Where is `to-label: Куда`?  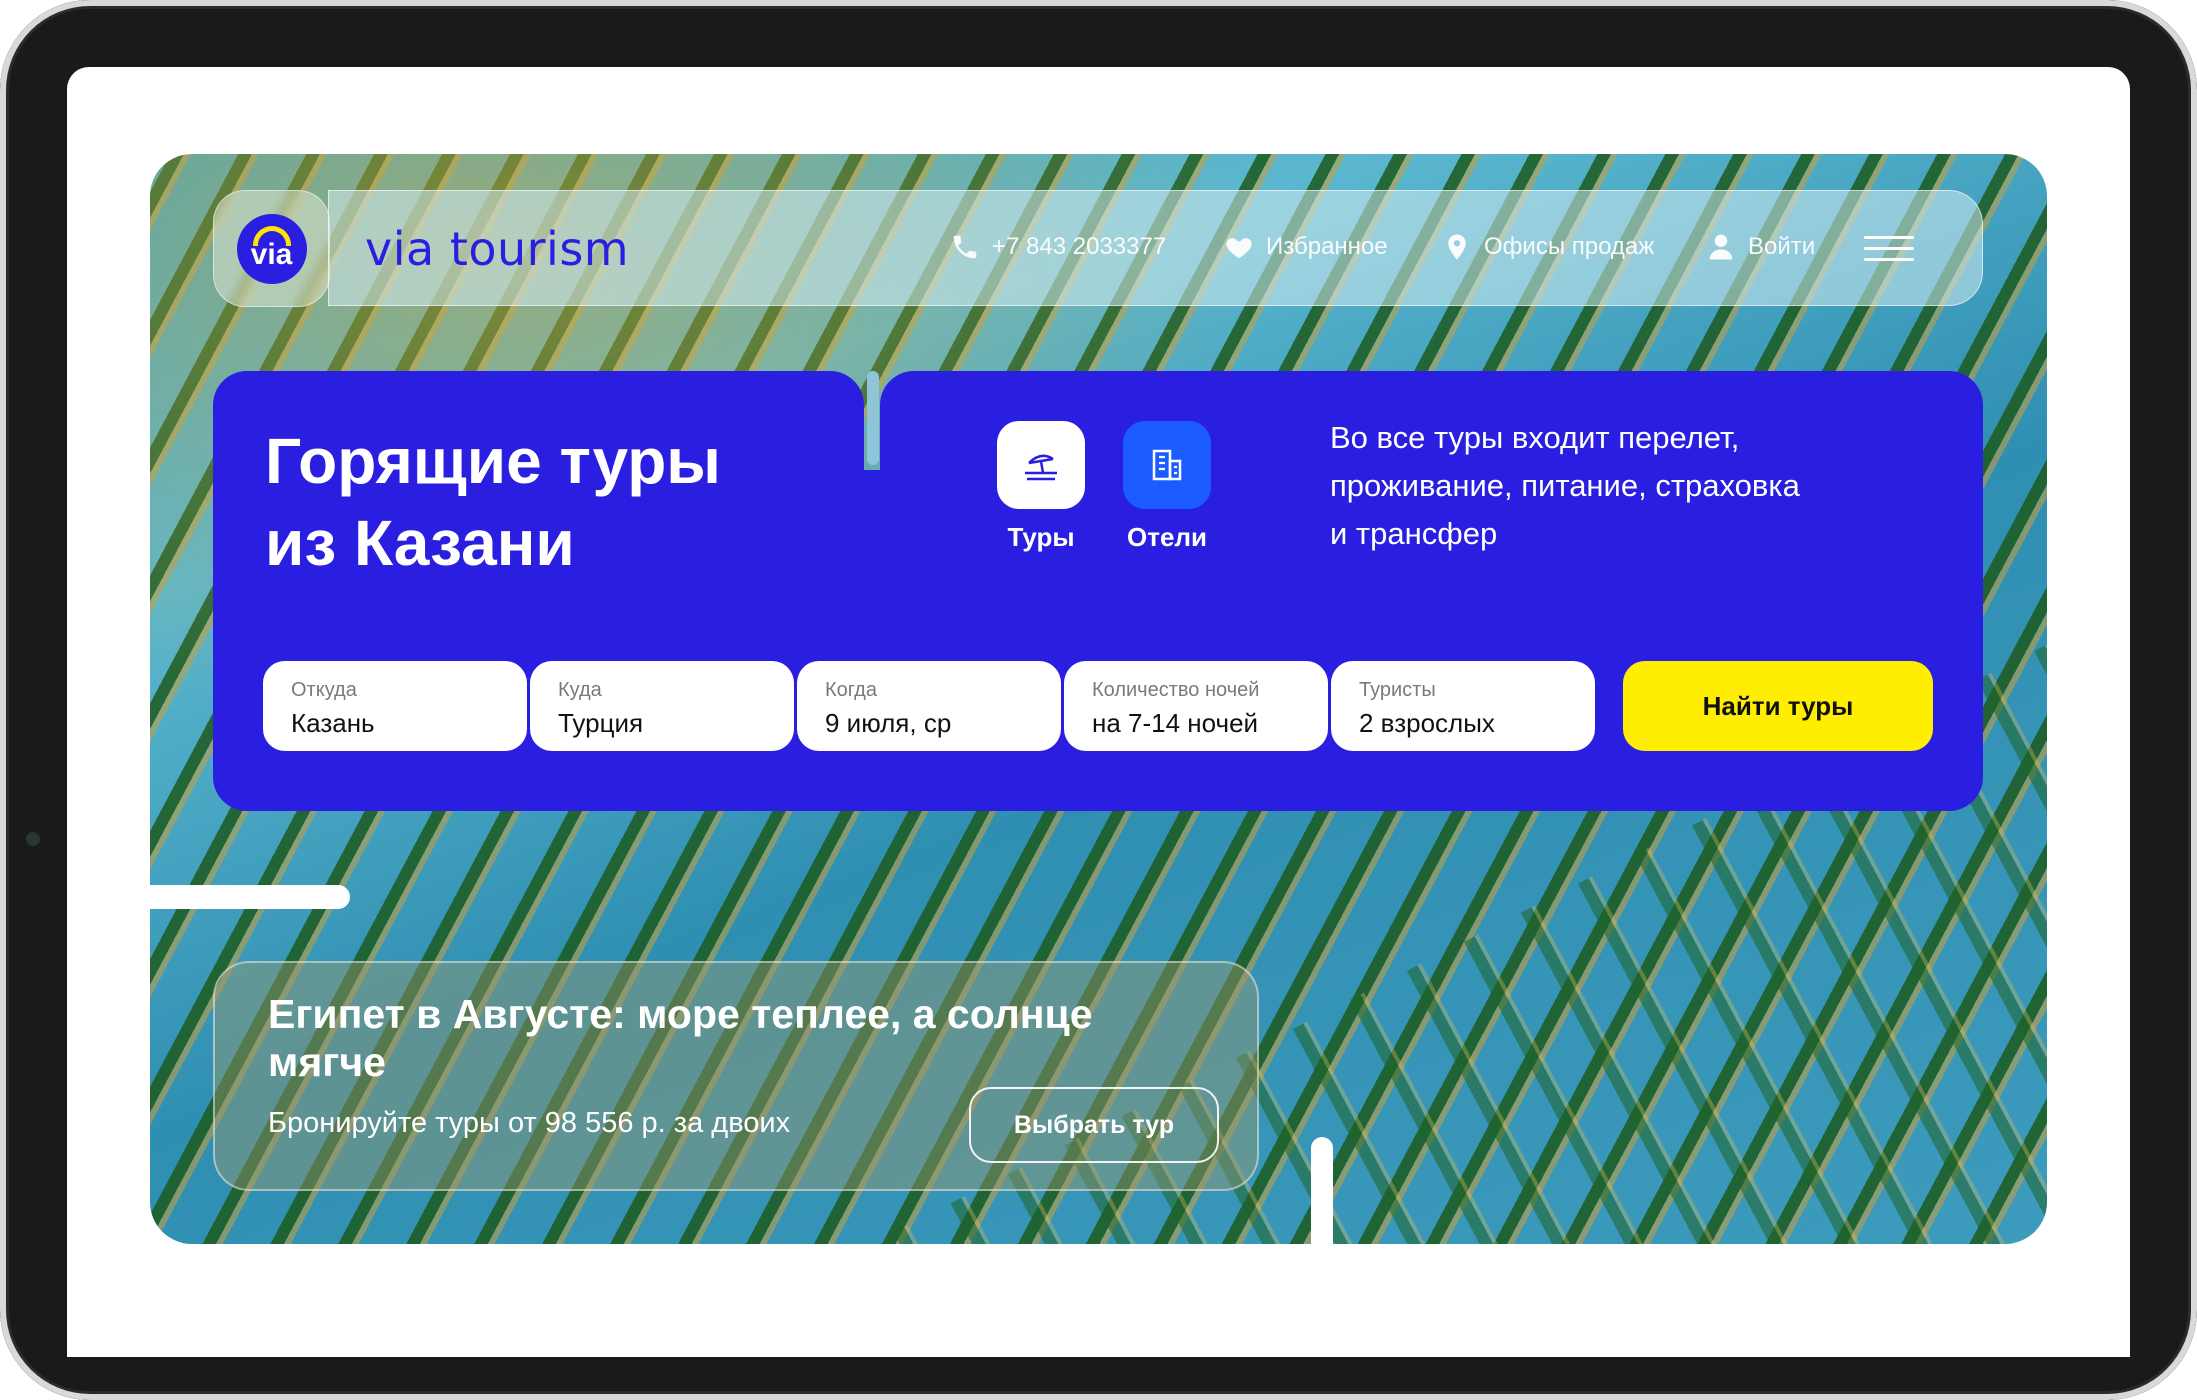
to-label: Куда is located at coordinates (580, 690).